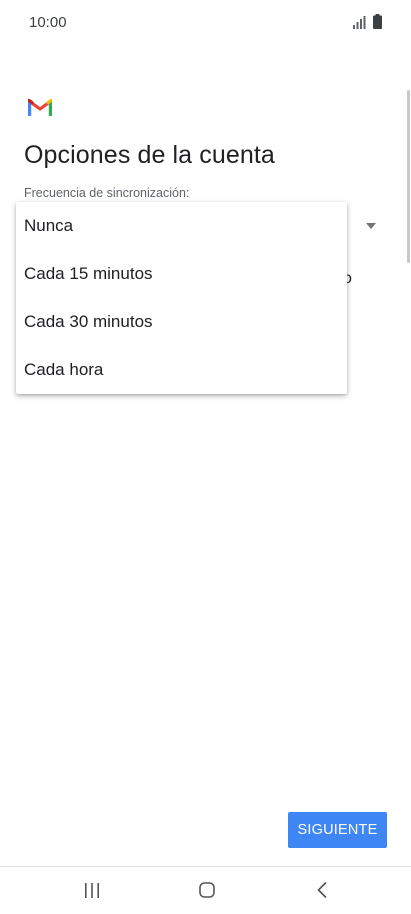 This screenshot has height=914, width=411. I want to click on navigation-bar, so click(205, 890).